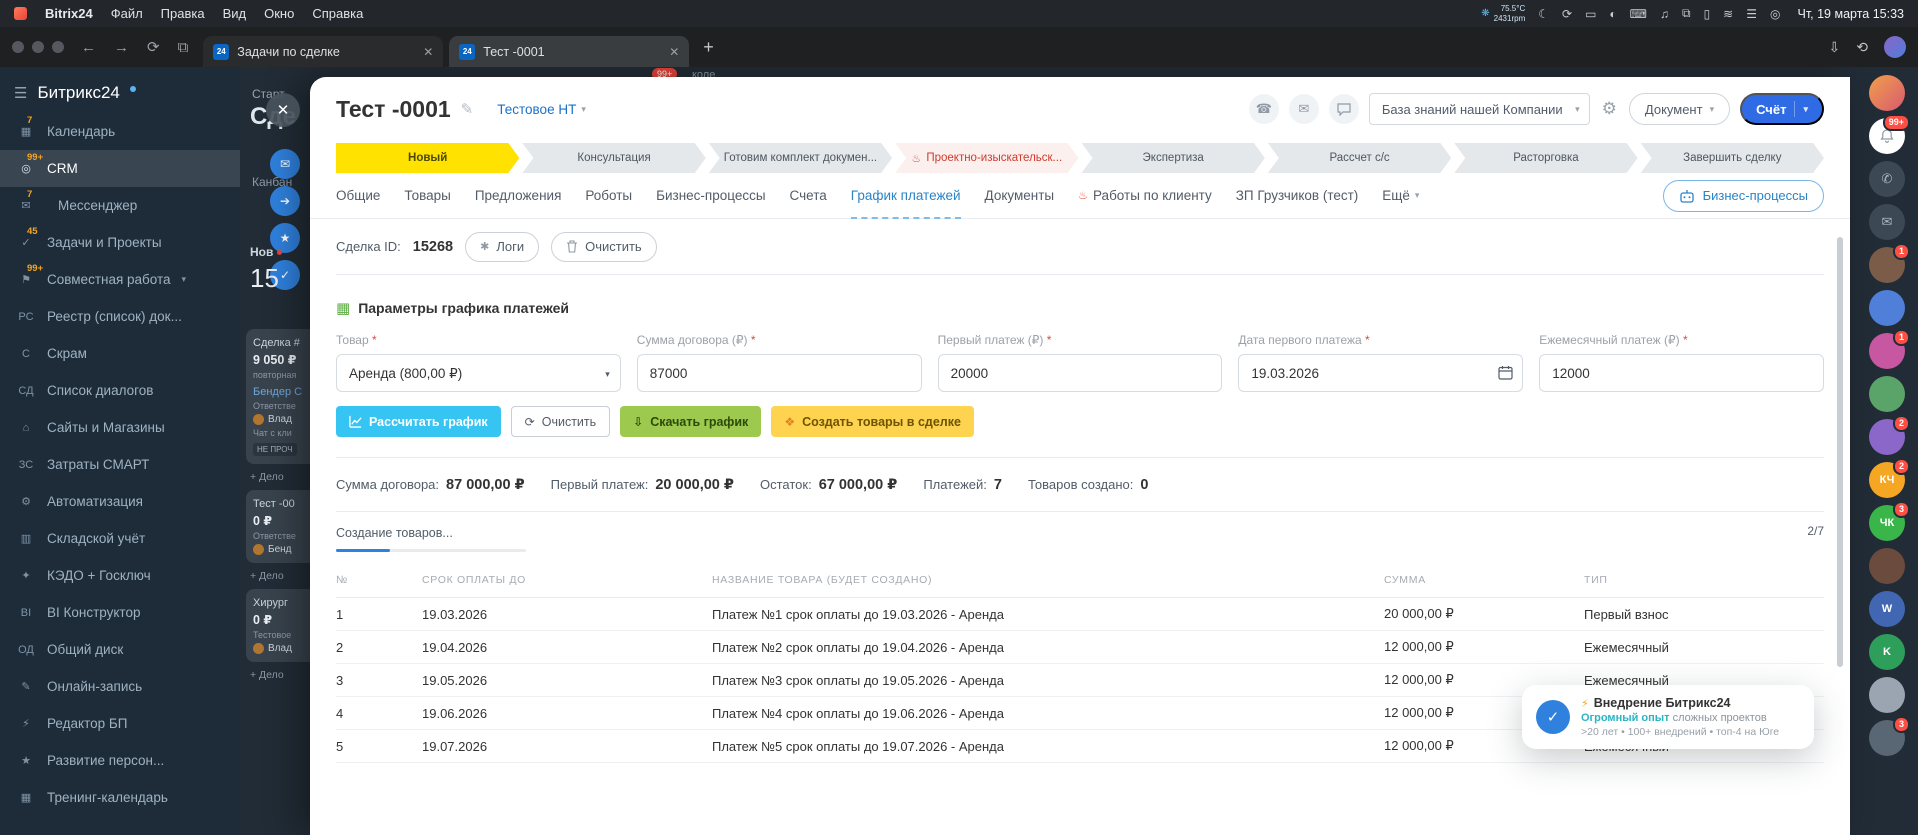 The width and height of the screenshot is (1918, 835). What do you see at coordinates (120, 464) in the screenshot?
I see `sidebar-item-costs: ЗС Затраты СМАРТ` at bounding box center [120, 464].